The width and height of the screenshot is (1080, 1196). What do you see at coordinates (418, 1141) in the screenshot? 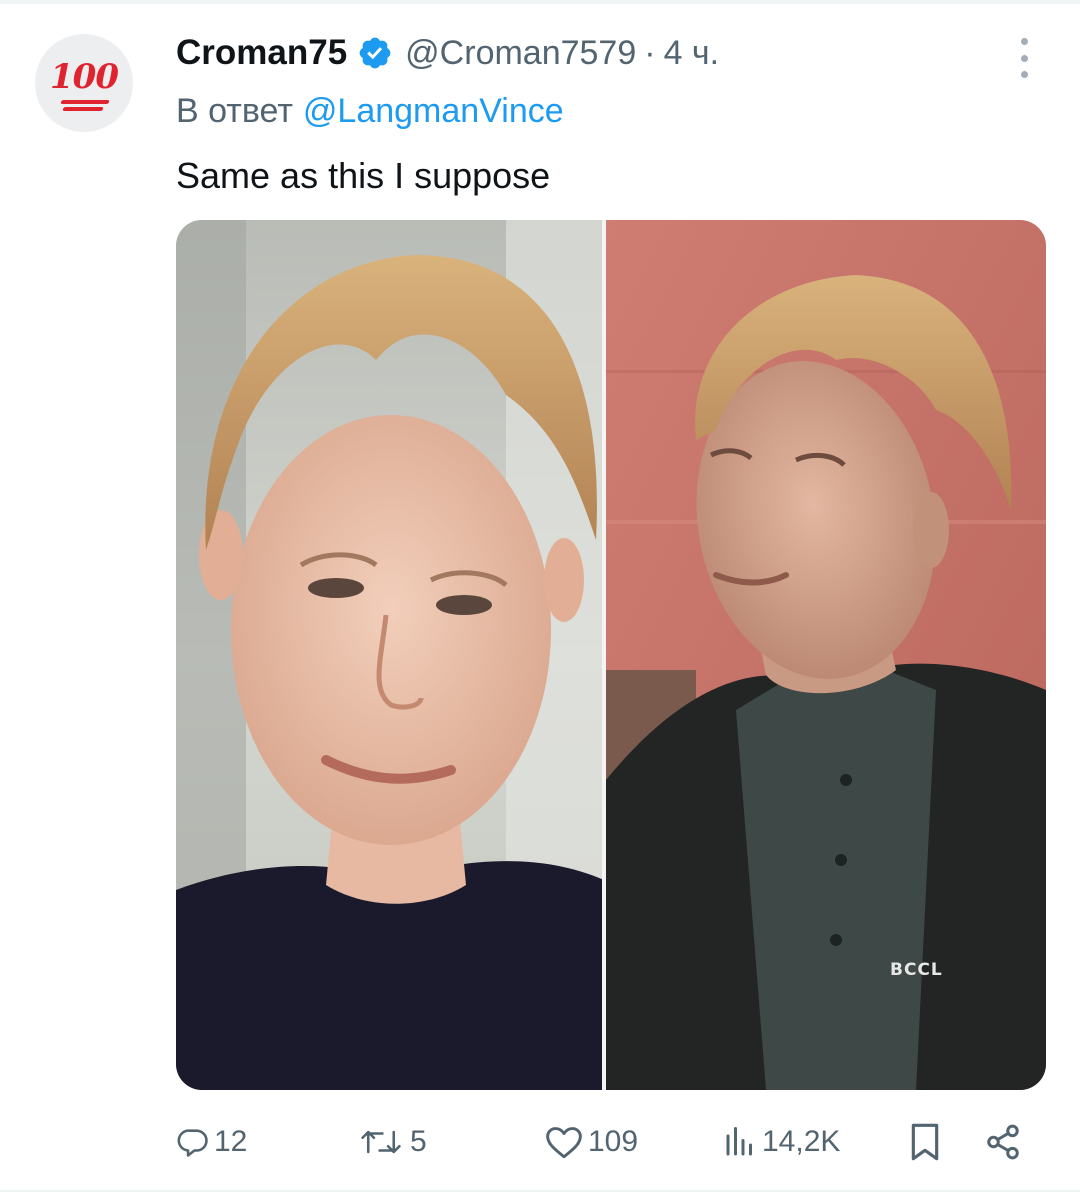
I see `retweet-count: 5` at bounding box center [418, 1141].